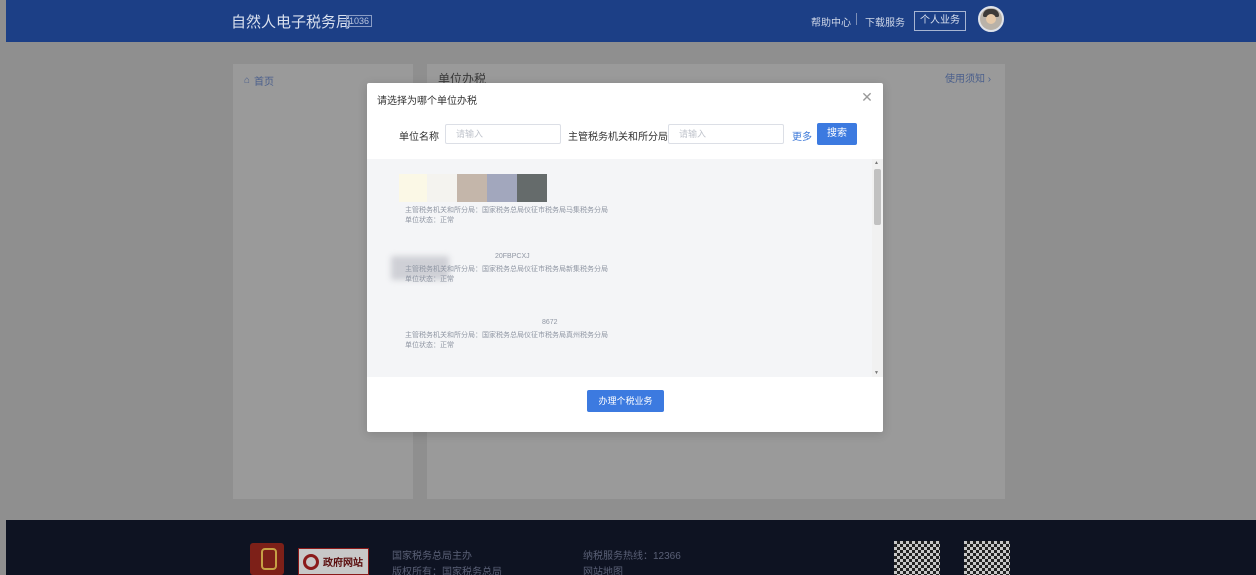 The image size is (1256, 575). I want to click on nav-divider, so click(856, 19).